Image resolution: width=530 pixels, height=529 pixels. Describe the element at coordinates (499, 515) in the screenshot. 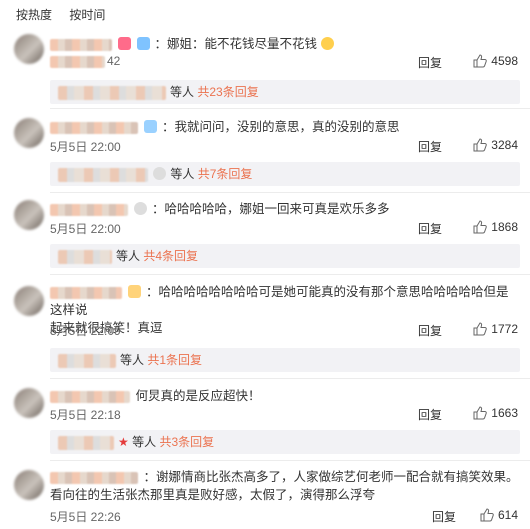

I see `like-button: 614` at that location.